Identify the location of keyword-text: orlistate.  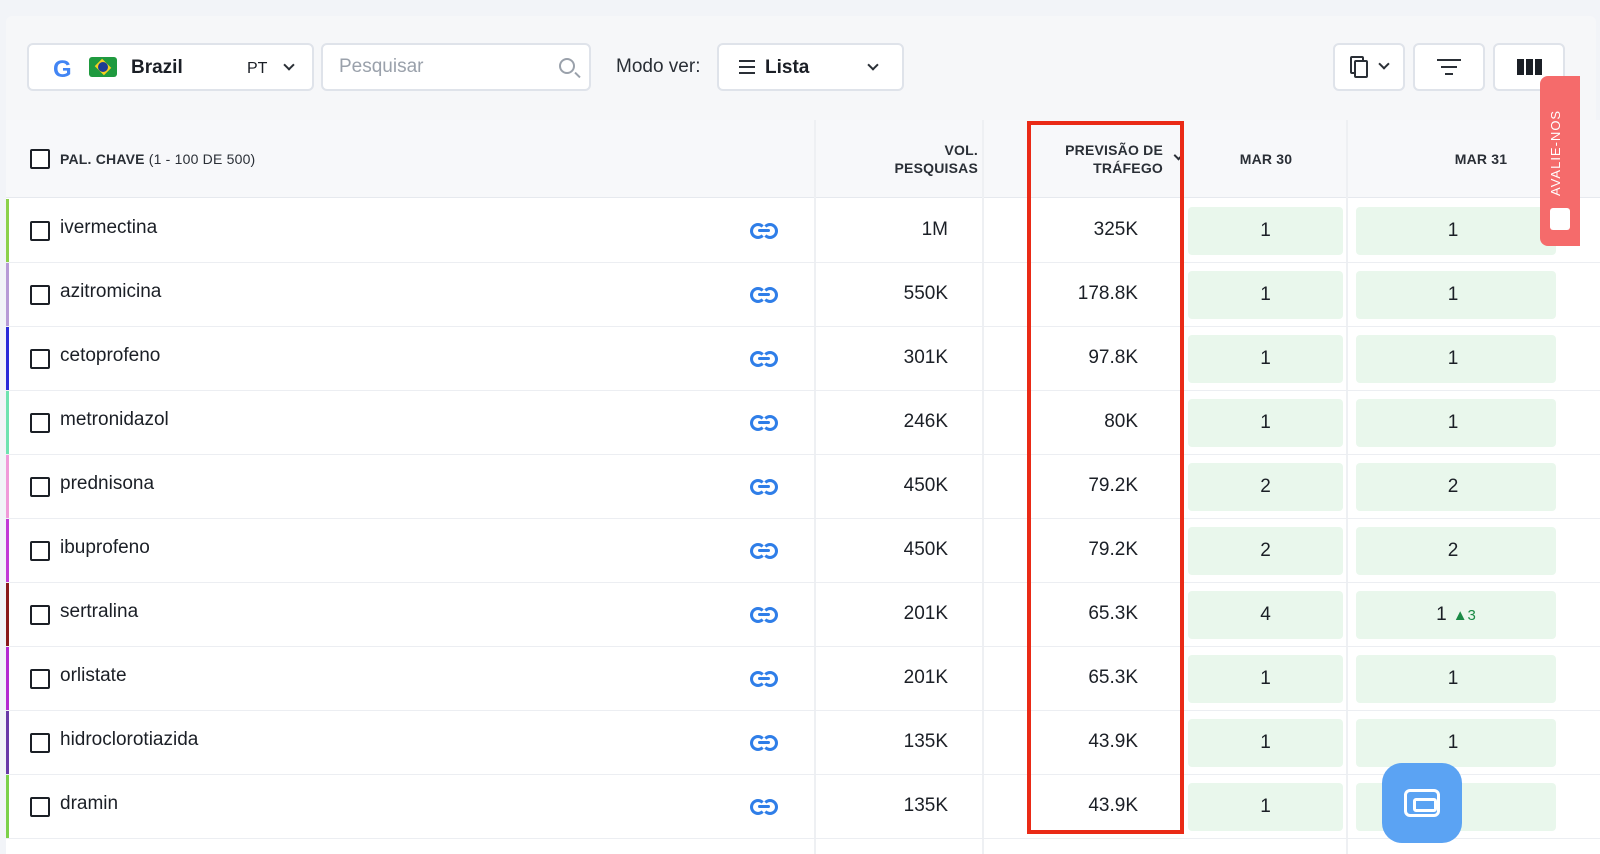
(93, 675).